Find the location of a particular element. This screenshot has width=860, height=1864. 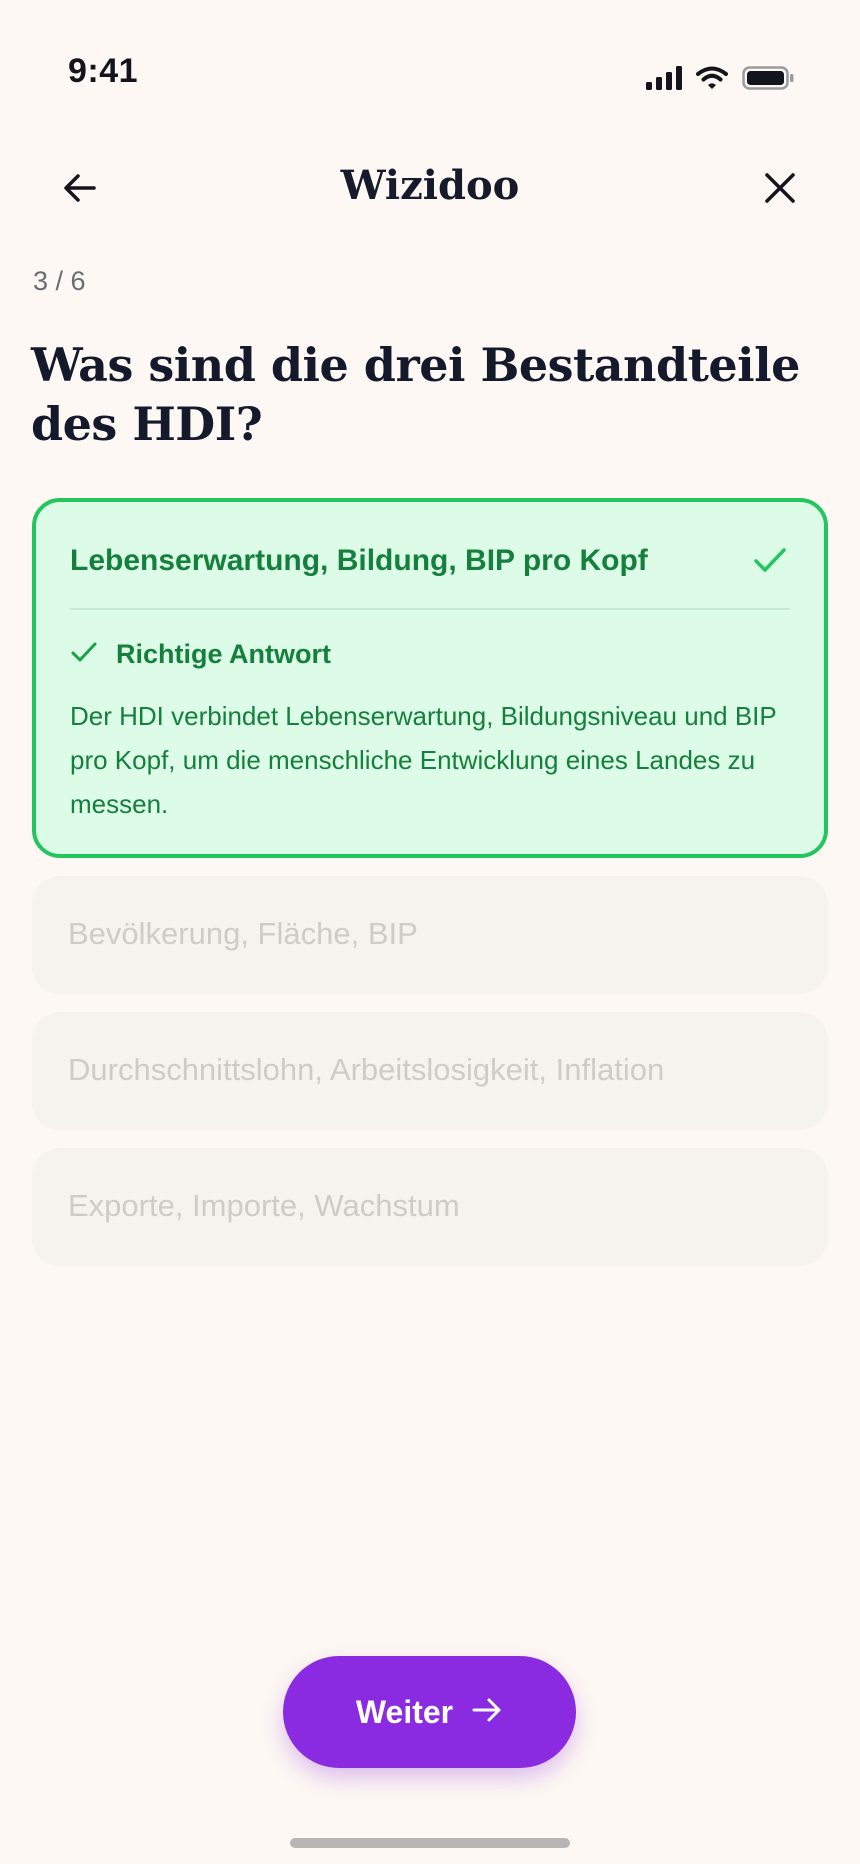

question-text: Was sind die drei Bestandteile des HDI? is located at coordinates (415, 394).